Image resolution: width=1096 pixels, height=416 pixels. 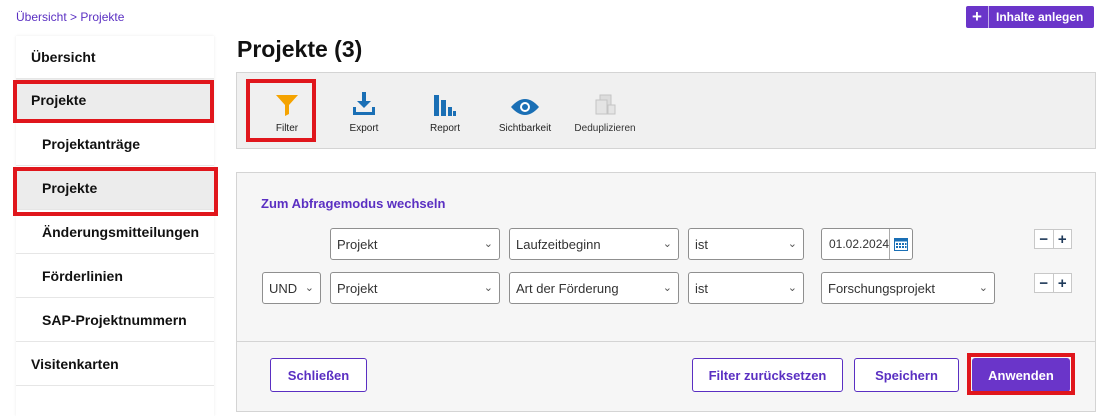 I want to click on filter-button: Filter, so click(x=287, y=111).